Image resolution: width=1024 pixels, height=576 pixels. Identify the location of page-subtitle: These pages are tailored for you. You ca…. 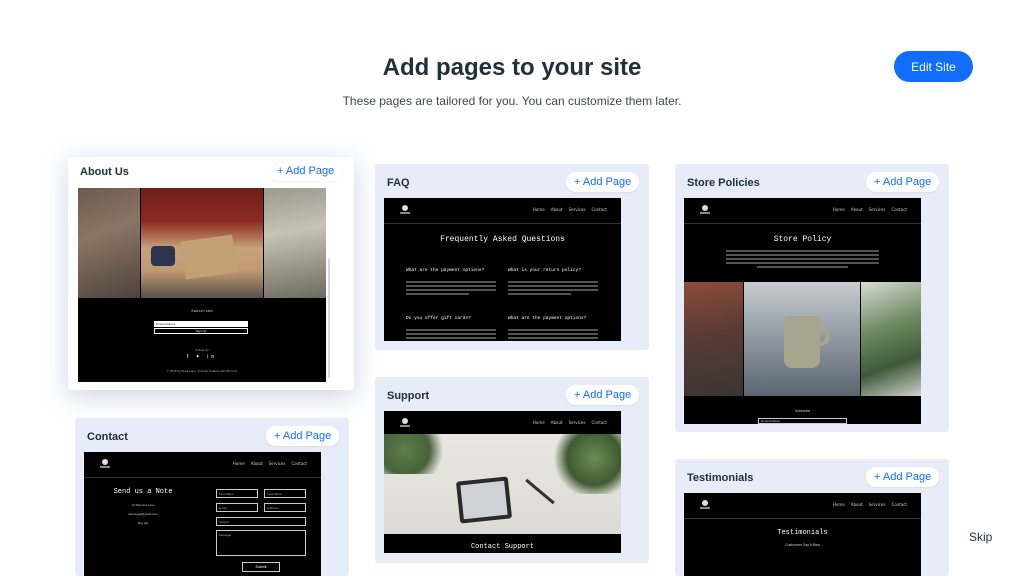
(512, 101).